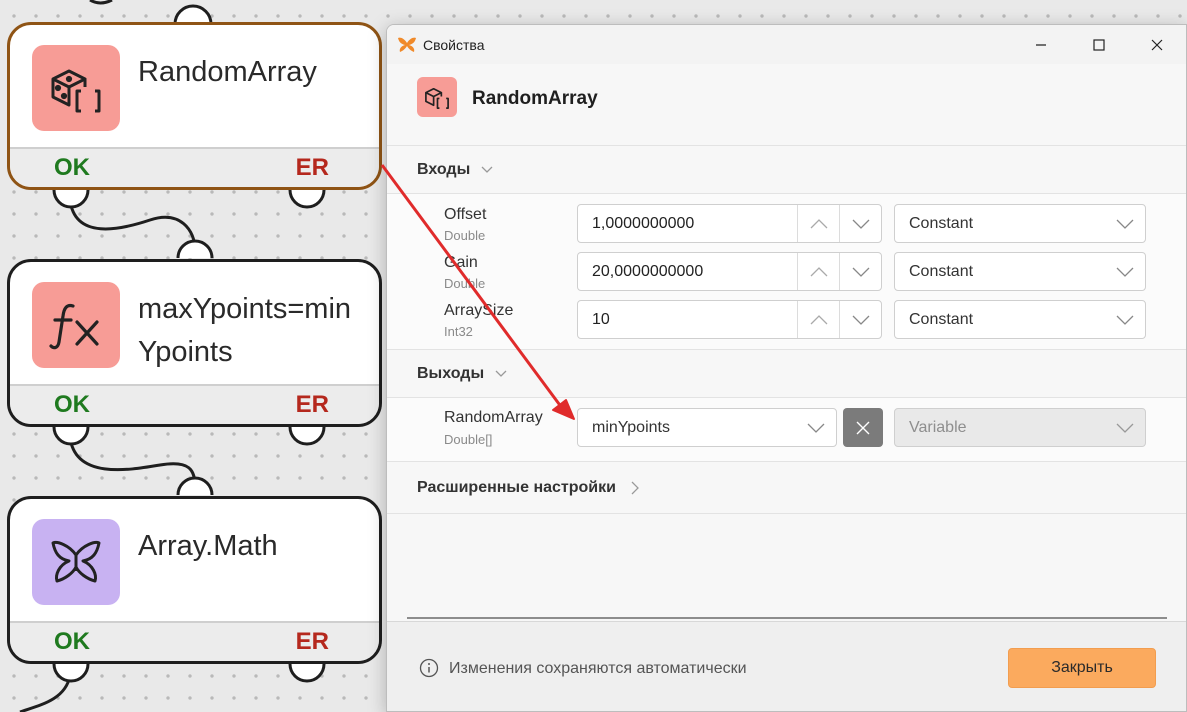 The height and width of the screenshot is (712, 1187). I want to click on offset-mode-select: Constant, so click(1020, 223).